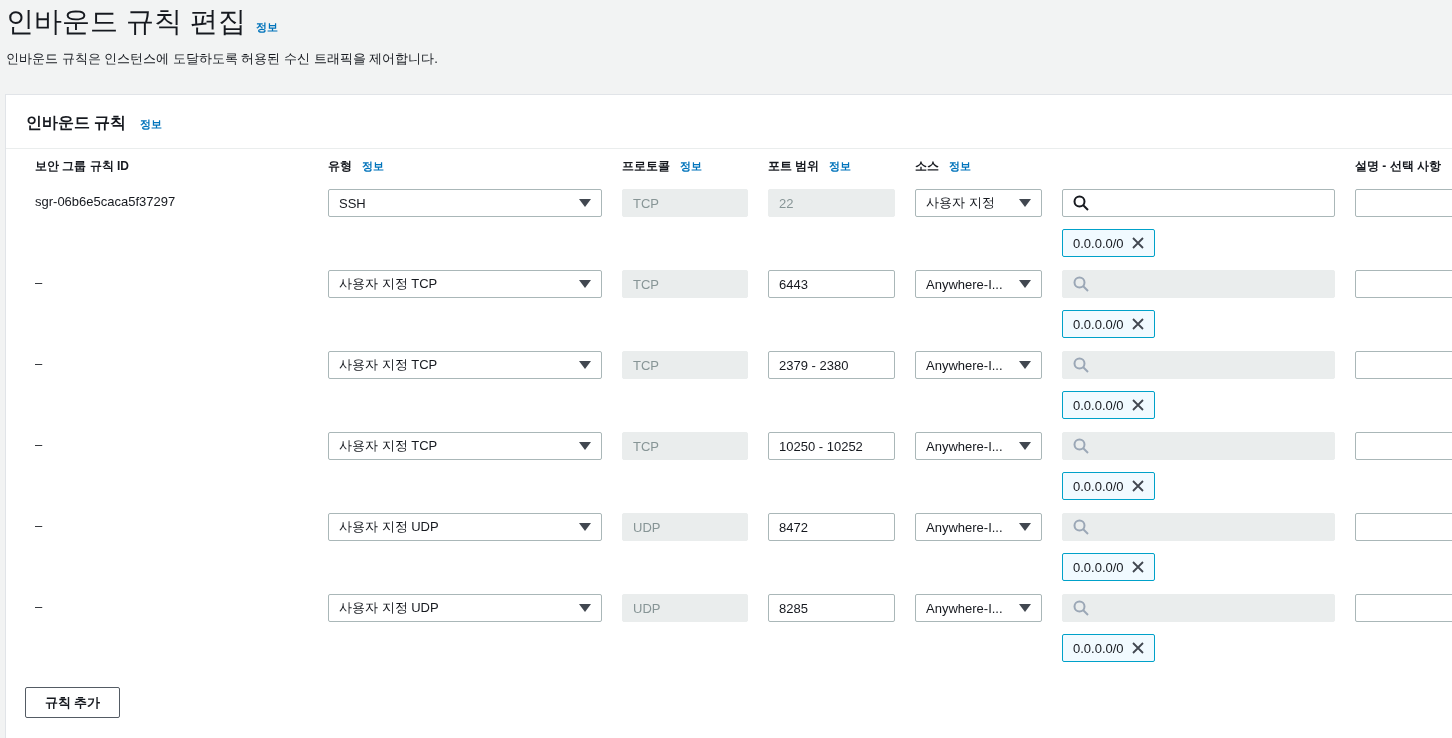 The width and height of the screenshot is (1452, 738). Describe the element at coordinates (72, 702) in the screenshot. I see `add-rule-button: 규칙 추가` at that location.